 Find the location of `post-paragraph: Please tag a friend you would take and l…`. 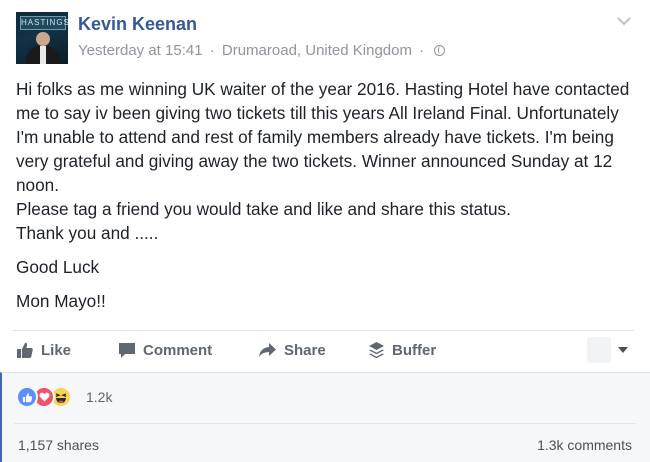

post-paragraph: Please tag a friend you would take and l… is located at coordinates (263, 209).